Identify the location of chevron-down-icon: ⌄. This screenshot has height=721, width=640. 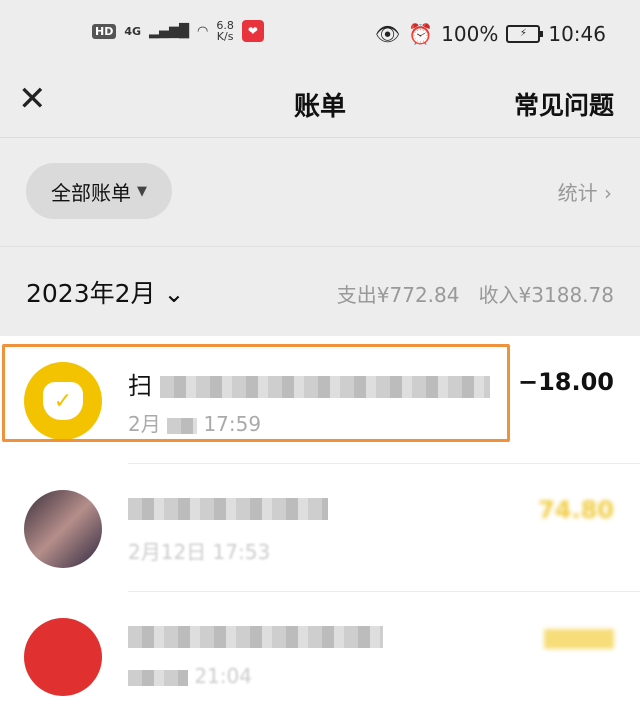
(174, 293).